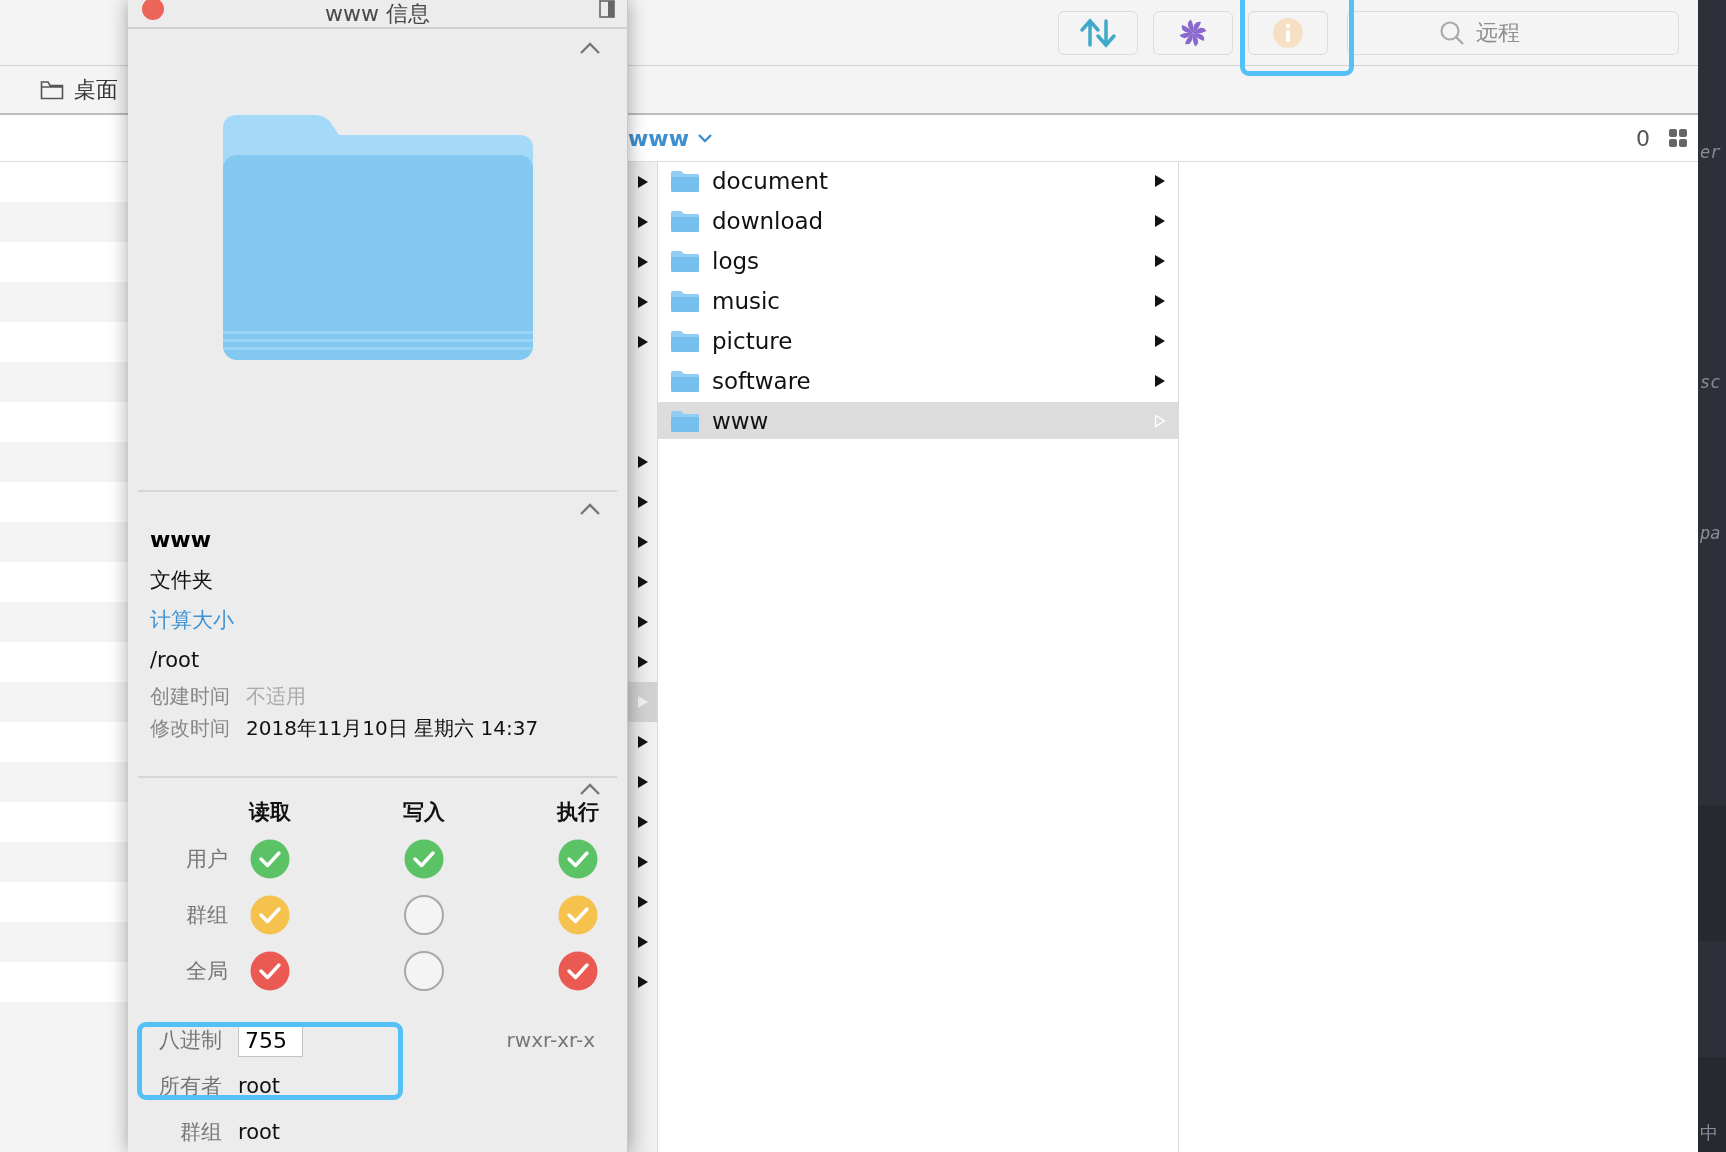  I want to click on group-value: root, so click(259, 1132).